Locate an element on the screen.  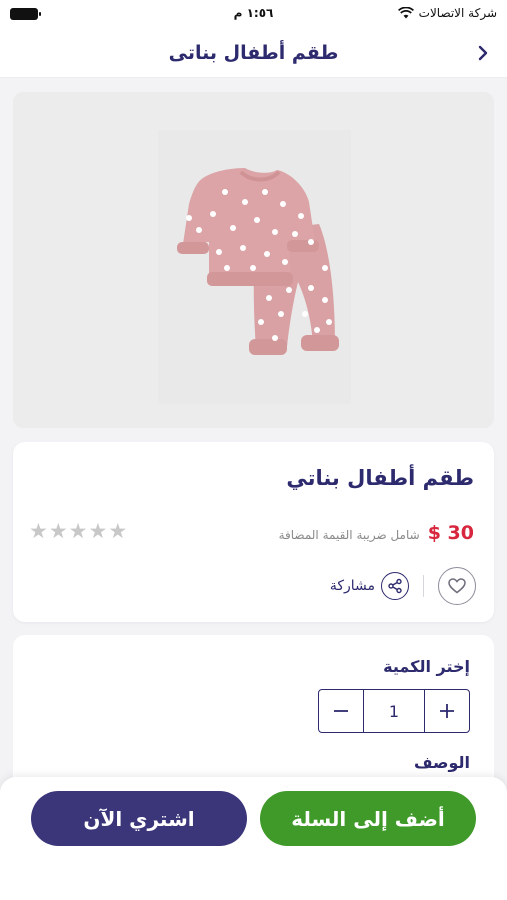
navbar: طقم أطفال بناتى is located at coordinates (253, 54).